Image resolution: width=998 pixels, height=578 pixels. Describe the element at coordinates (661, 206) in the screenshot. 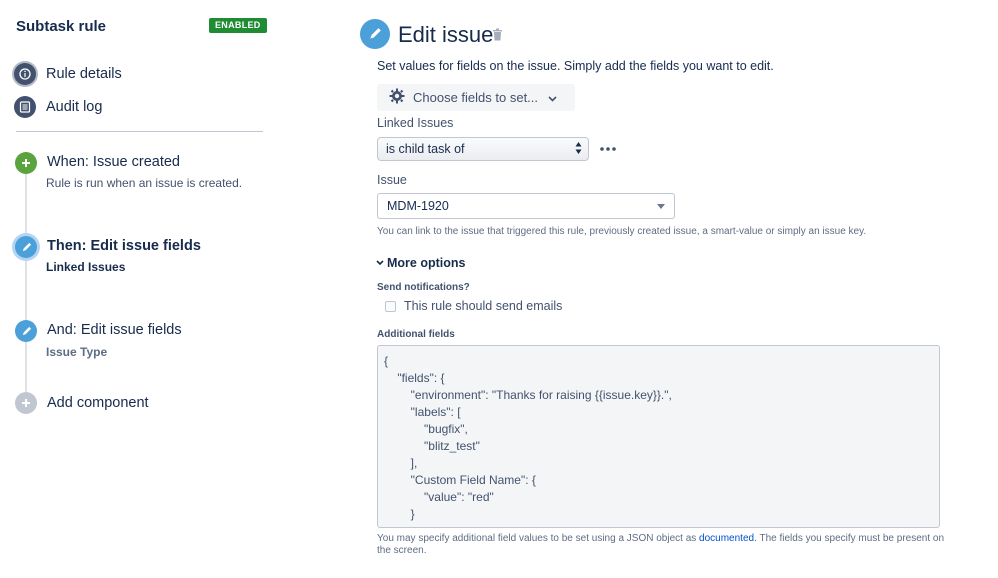

I see `caret-down-icon` at that location.